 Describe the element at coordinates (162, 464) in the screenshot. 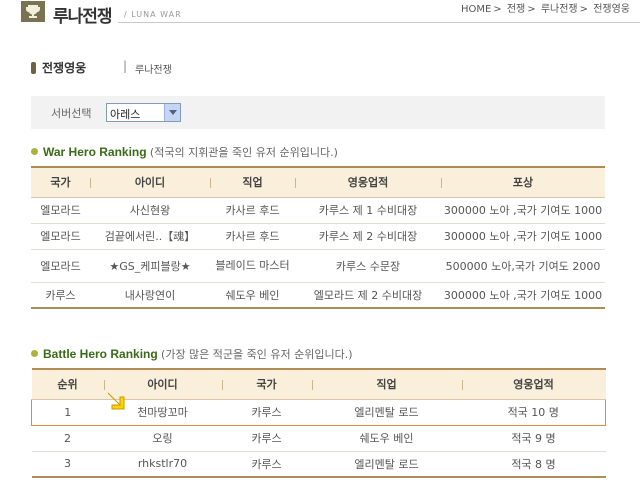

I see `cell-id: rhkstlr70` at that location.